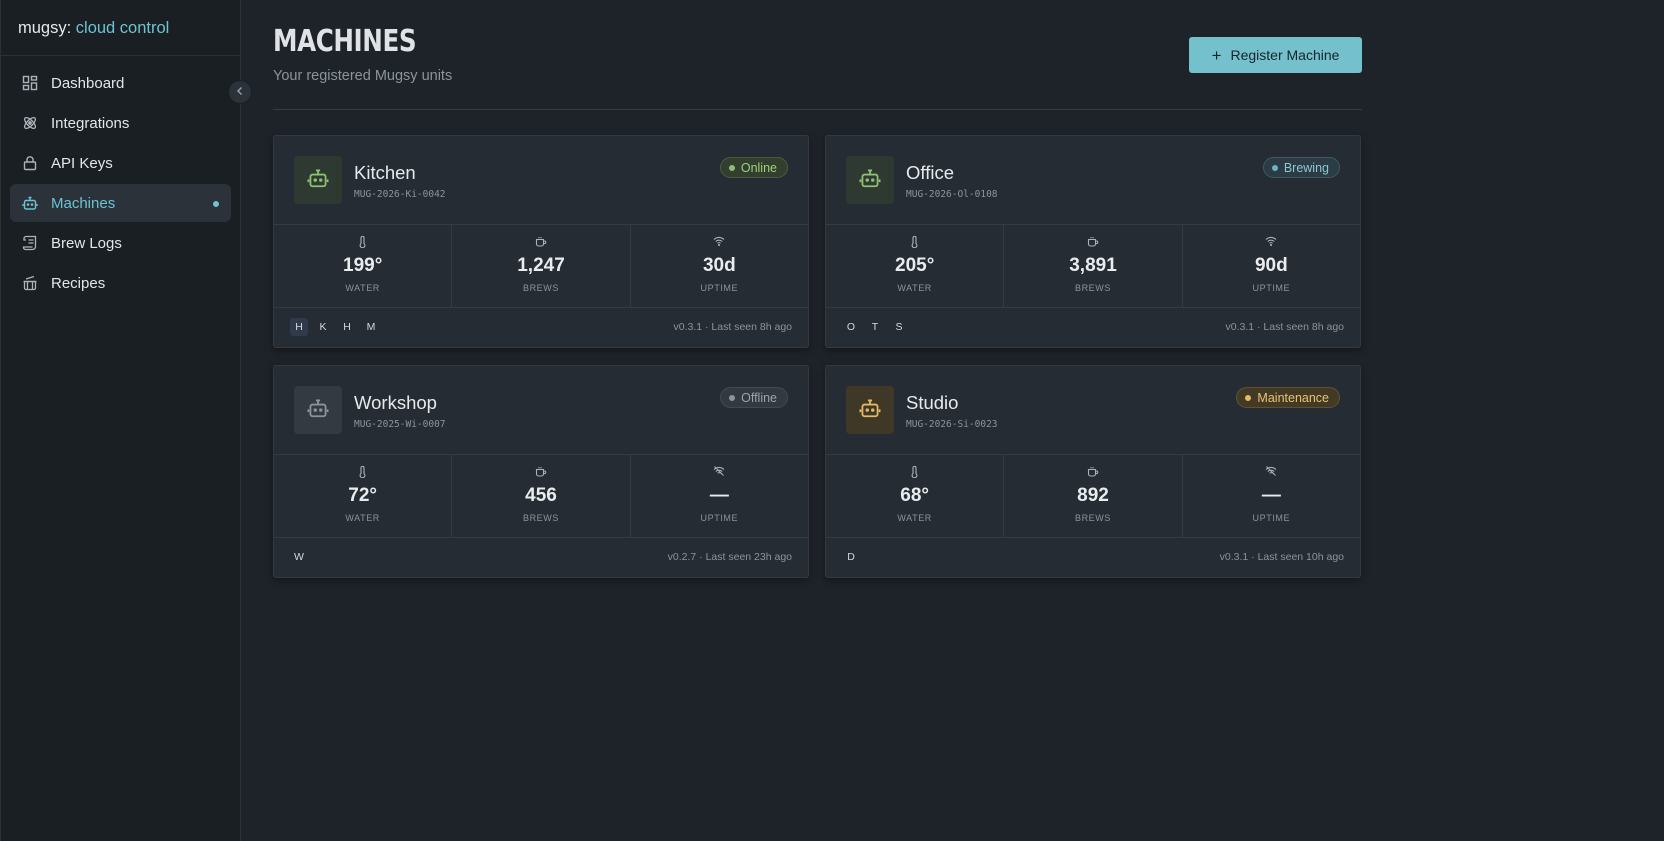 The width and height of the screenshot is (1664, 841). I want to click on machine-stats: 72° WATER 456 BREWS — UPTIME, so click(541, 496).